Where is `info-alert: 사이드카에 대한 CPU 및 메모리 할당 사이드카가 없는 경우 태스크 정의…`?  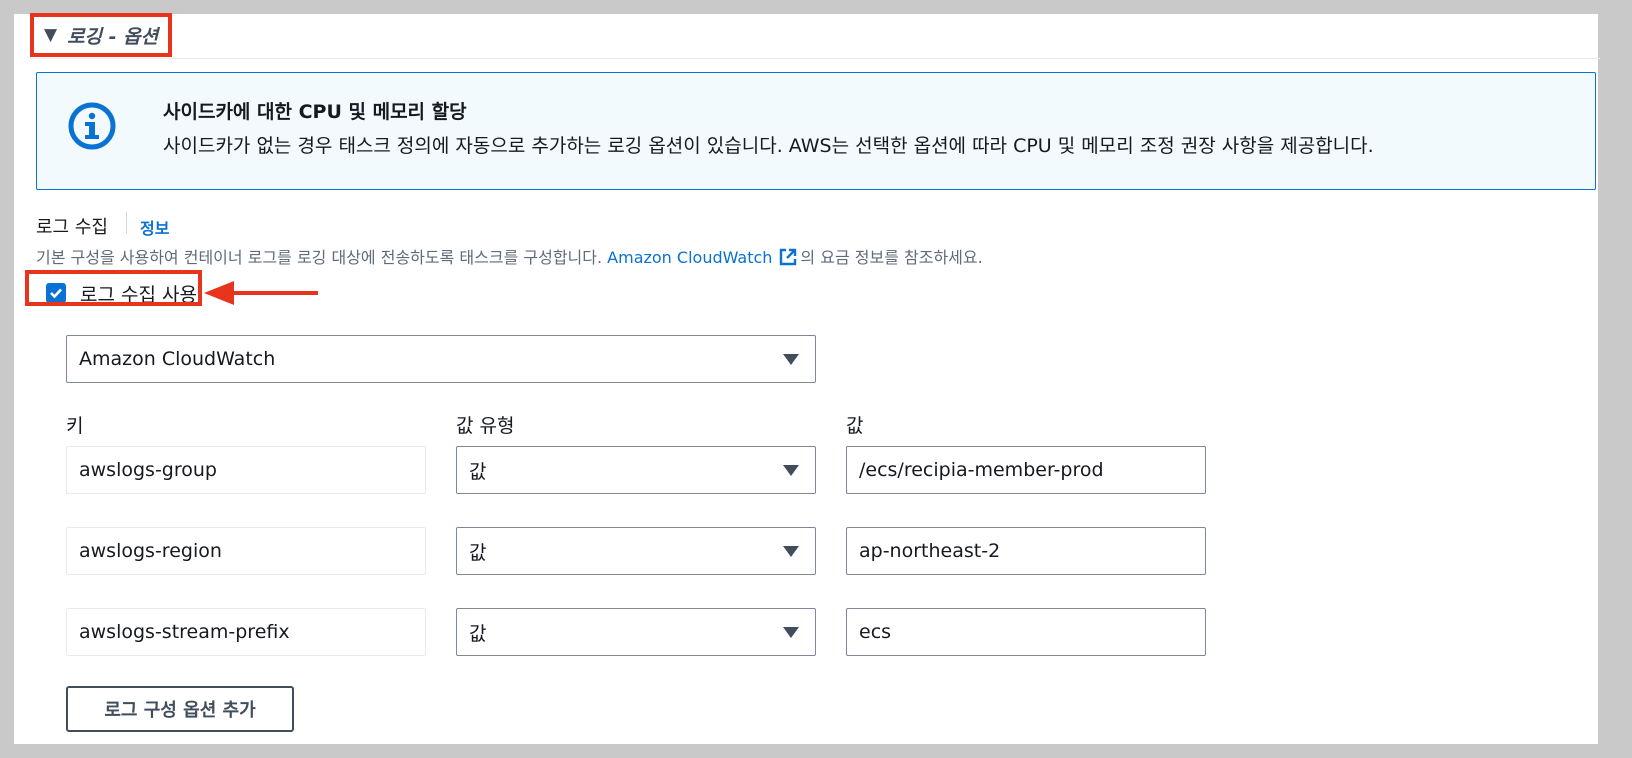
info-alert: 사이드카에 대한 CPU 및 메모리 할당 사이드카가 없는 경우 태스크 정의… is located at coordinates (816, 131).